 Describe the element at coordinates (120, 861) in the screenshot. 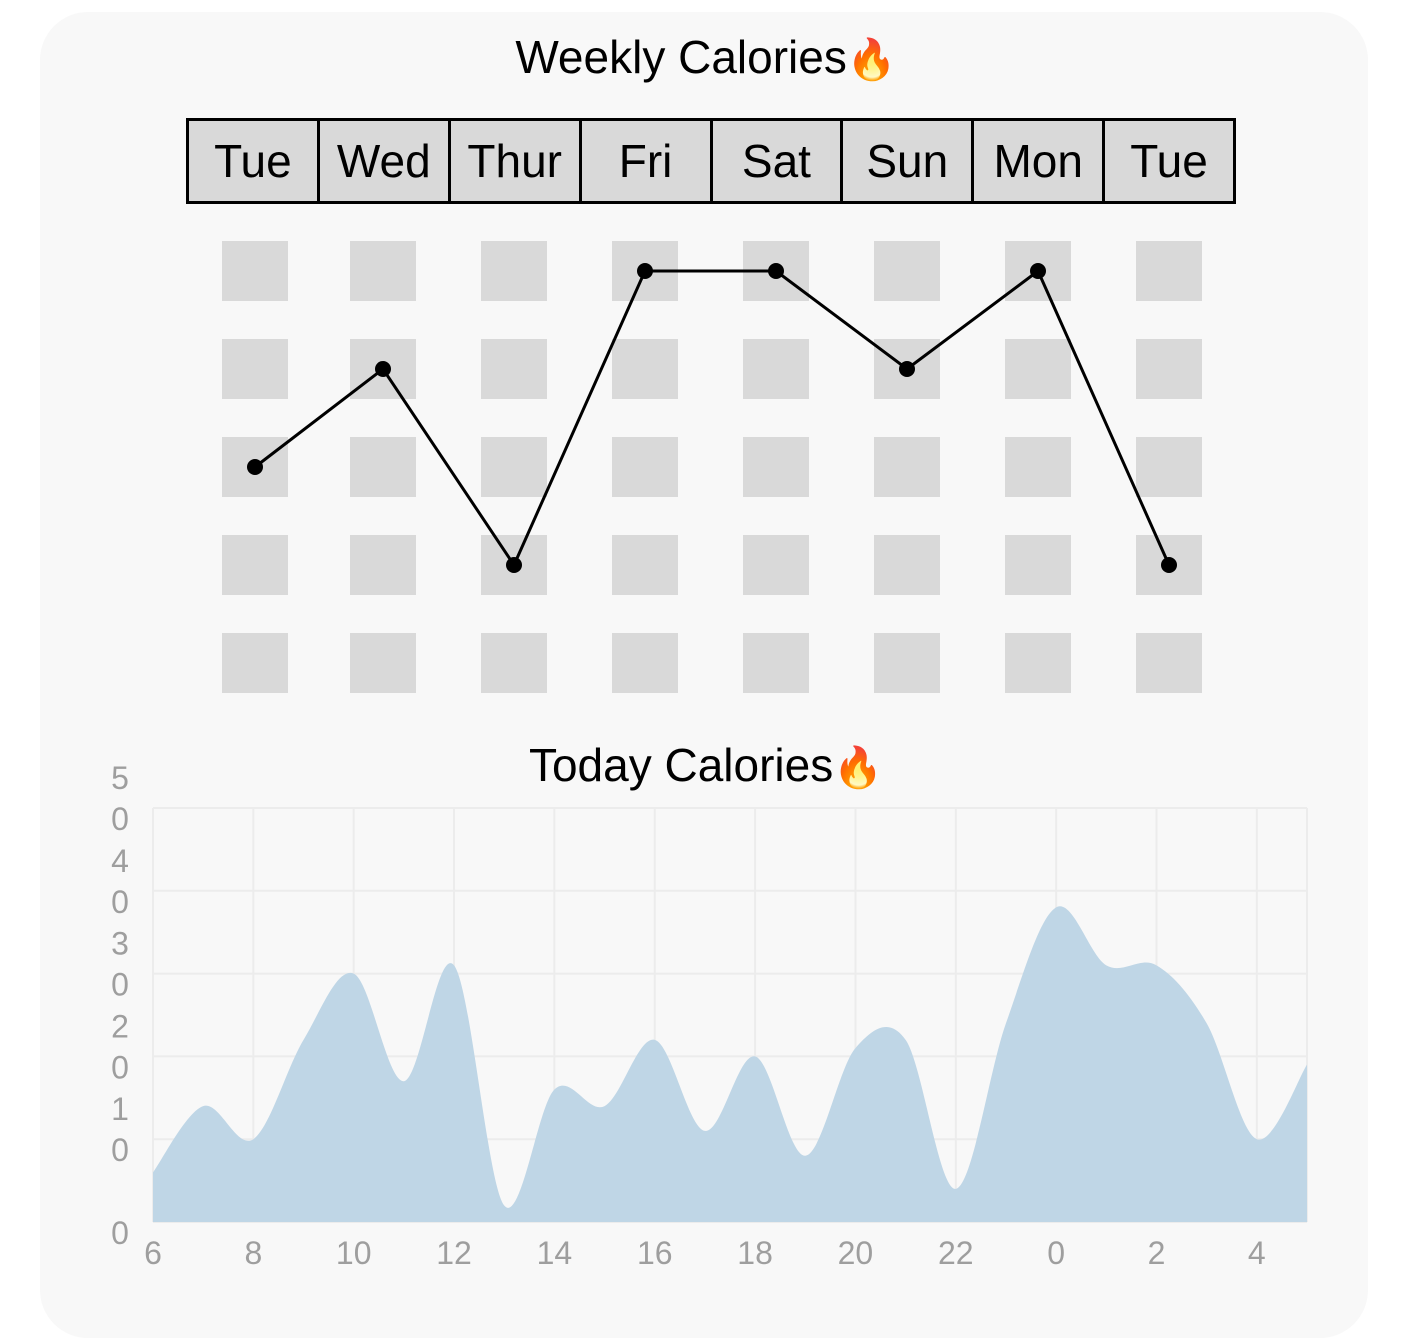

I see `y-tick-label: 4` at that location.